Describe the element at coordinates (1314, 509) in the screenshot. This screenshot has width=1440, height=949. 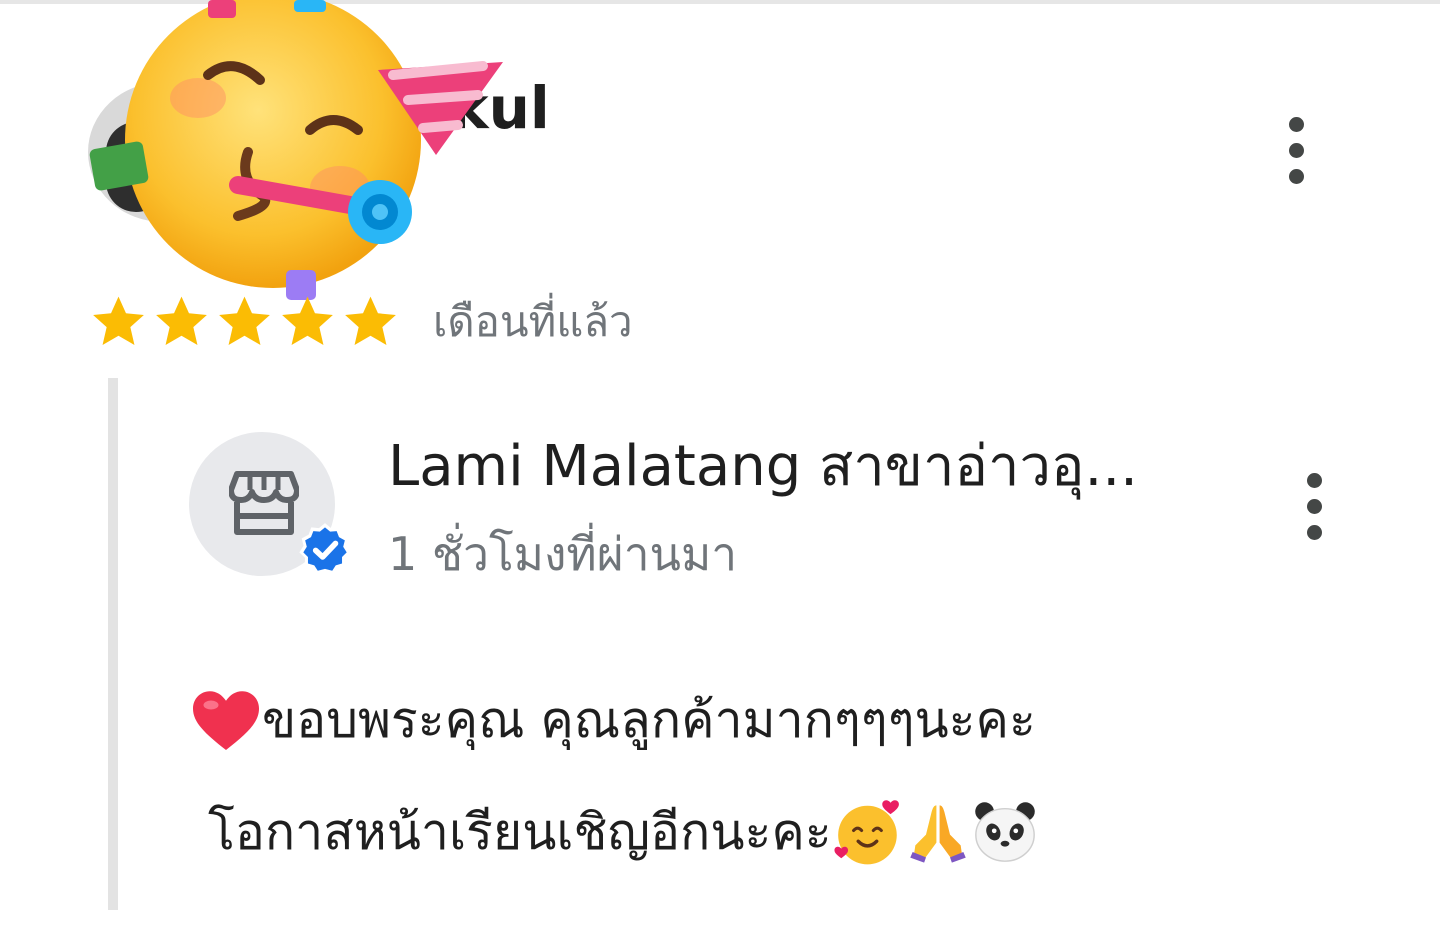
I see `reply-menu-button` at that location.